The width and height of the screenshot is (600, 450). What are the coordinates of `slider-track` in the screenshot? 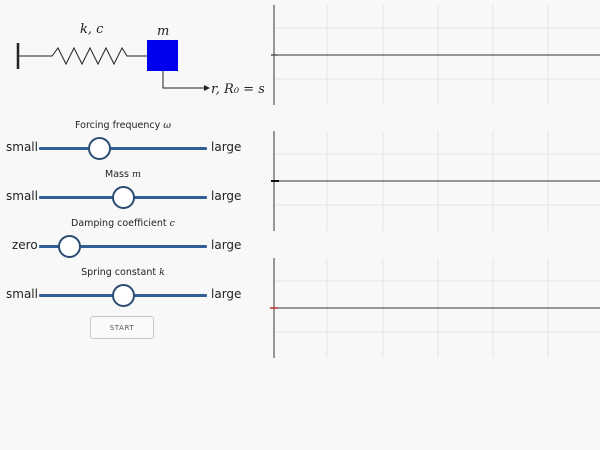 It's located at (123, 148).